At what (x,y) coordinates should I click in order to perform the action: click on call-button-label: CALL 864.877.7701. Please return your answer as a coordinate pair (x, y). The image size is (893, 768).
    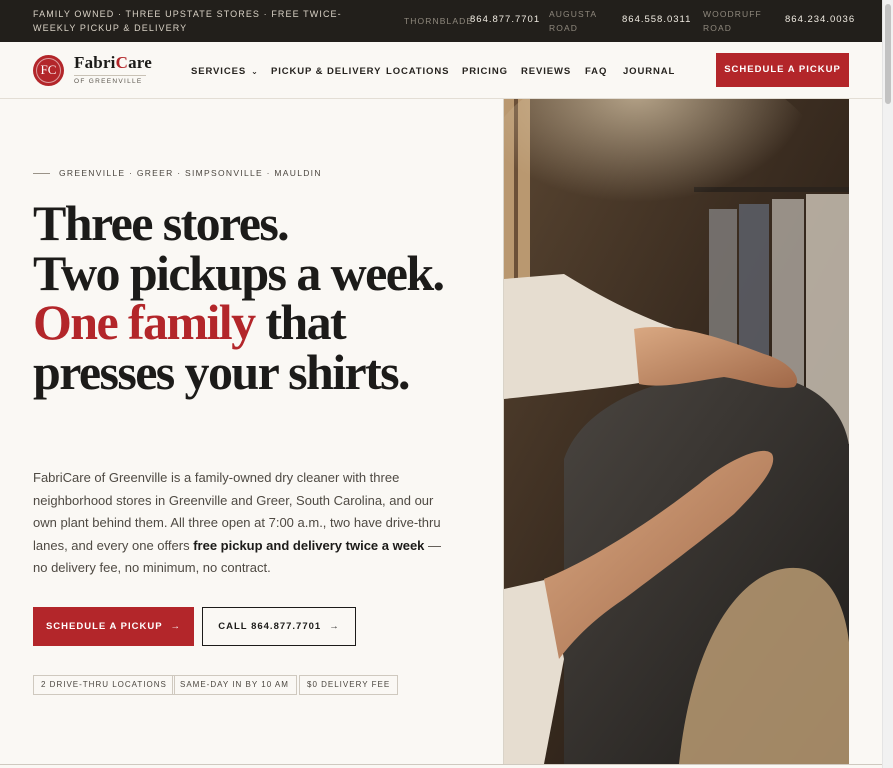
    Looking at the image, I should click on (270, 626).